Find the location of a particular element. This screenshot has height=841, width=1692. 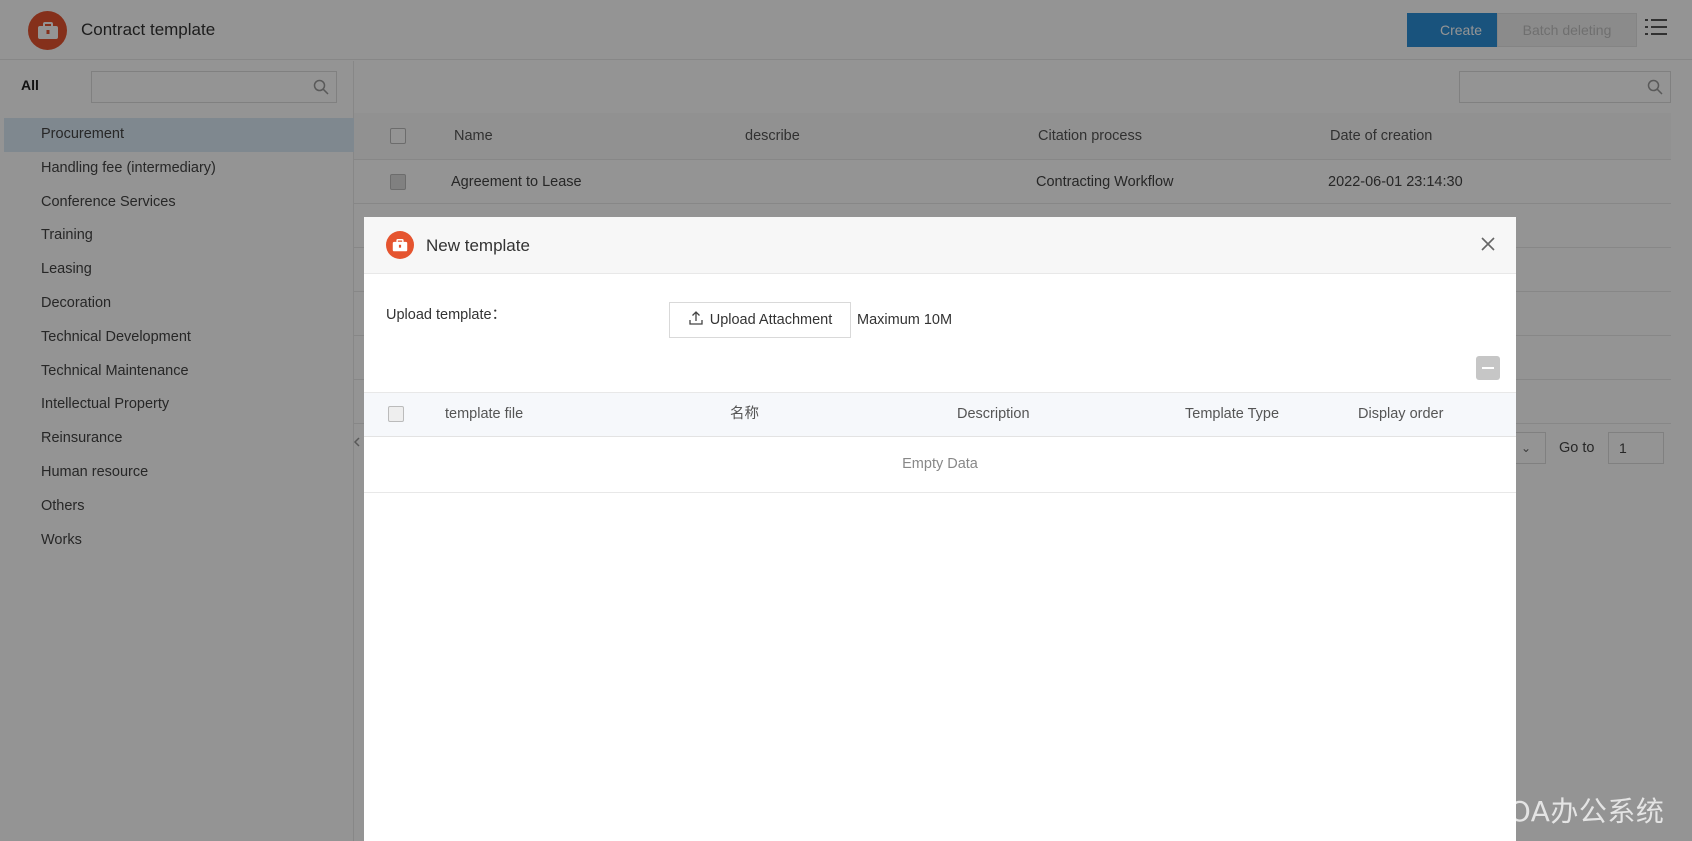

column-header-description: Description is located at coordinates (993, 414).